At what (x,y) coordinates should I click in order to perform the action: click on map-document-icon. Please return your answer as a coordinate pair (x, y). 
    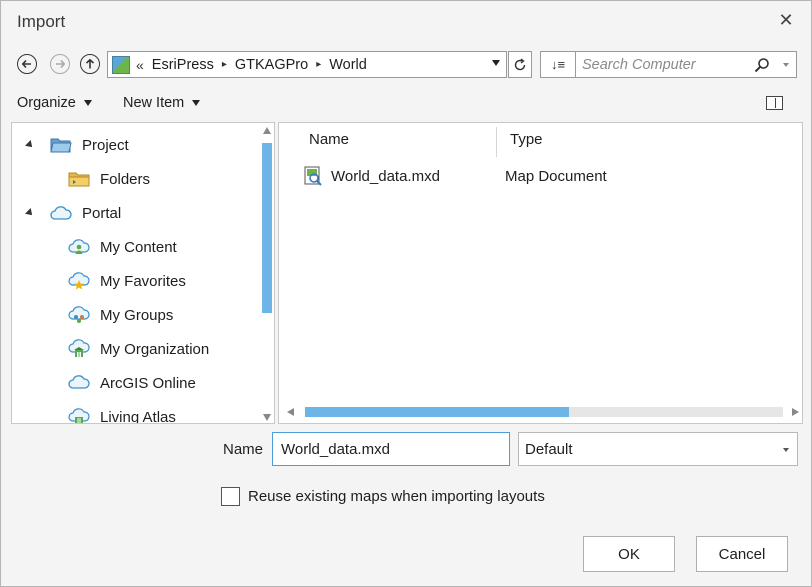
    Looking at the image, I should click on (313, 176).